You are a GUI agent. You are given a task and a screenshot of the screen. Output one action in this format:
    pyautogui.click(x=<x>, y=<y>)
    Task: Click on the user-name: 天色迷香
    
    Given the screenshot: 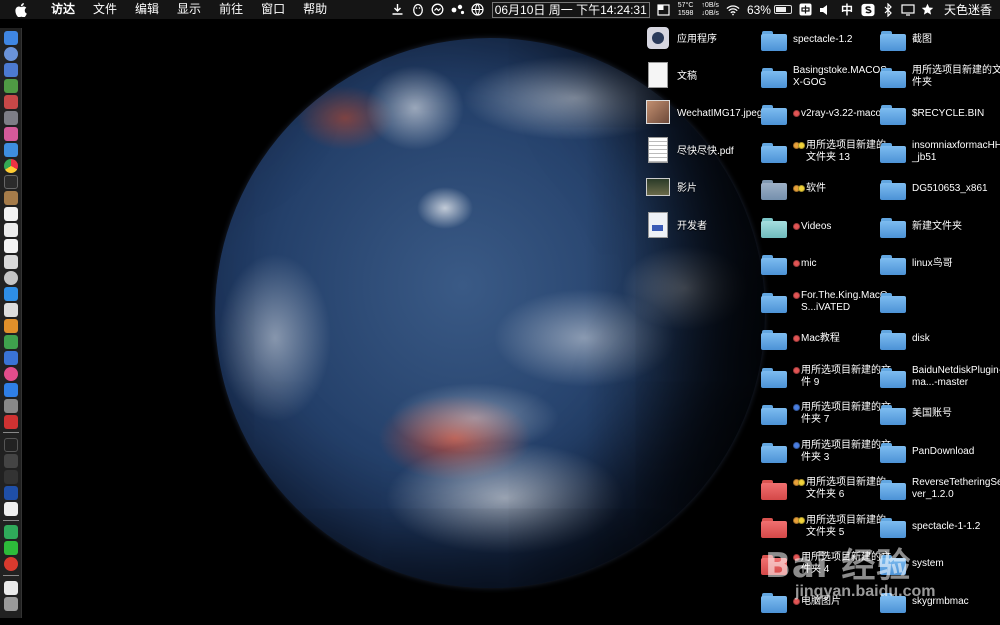 What is the action you would take?
    pyautogui.click(x=968, y=9)
    